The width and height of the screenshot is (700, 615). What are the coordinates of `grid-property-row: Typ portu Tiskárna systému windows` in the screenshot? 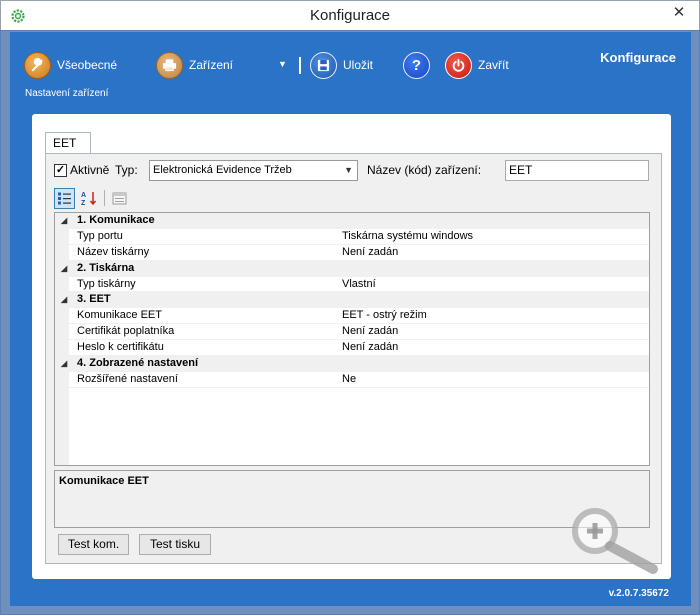 It's located at (352, 237).